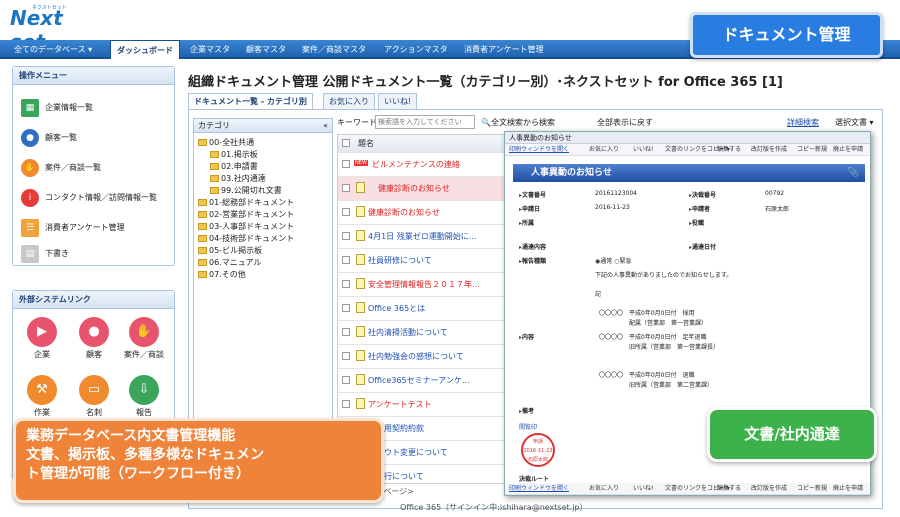  I want to click on field-label: 所属, so click(526, 222).